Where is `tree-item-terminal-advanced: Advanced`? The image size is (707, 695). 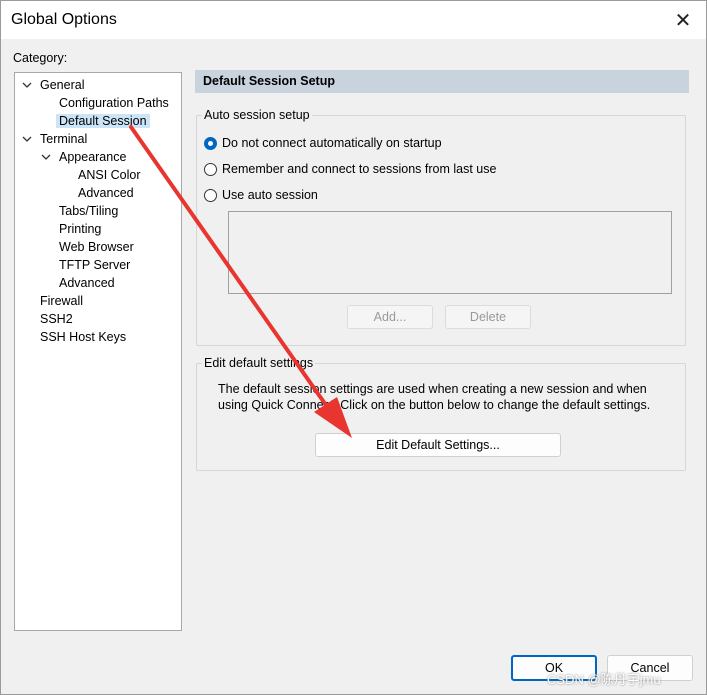
tree-item-terminal-advanced: Advanced is located at coordinates (87, 283).